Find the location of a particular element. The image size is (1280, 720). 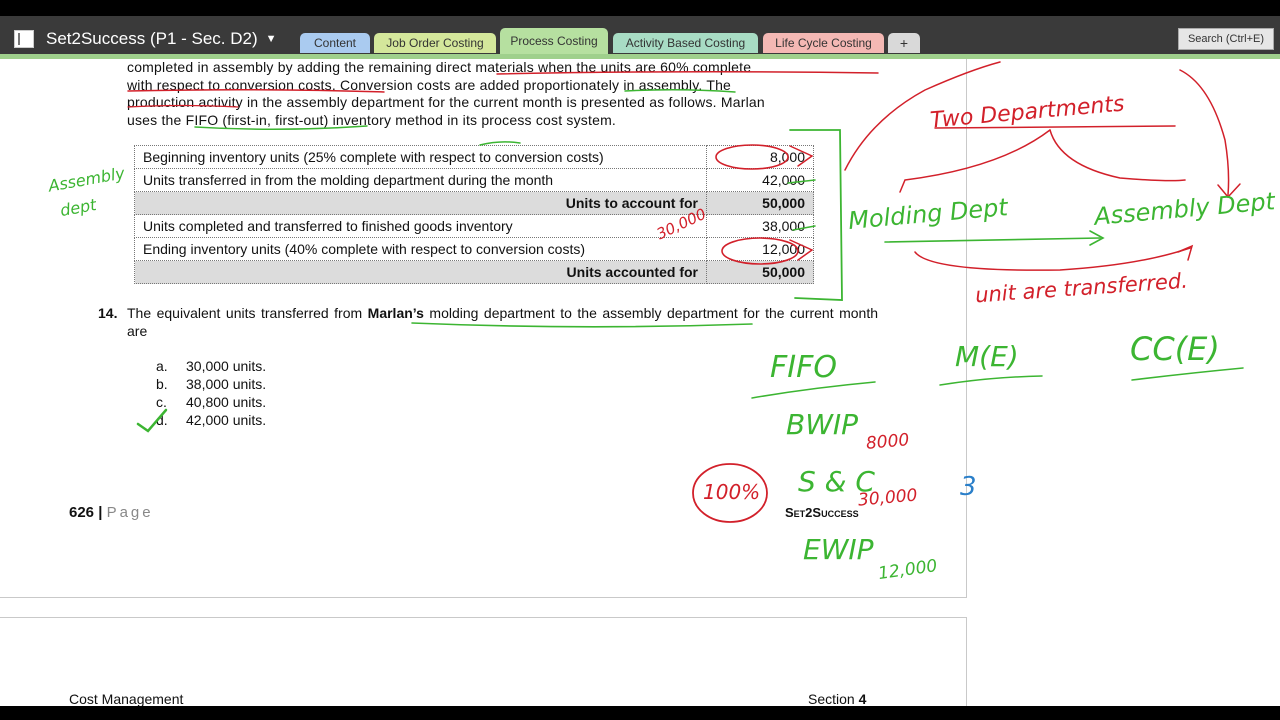

ink-bracket is located at coordinates (816, 215).